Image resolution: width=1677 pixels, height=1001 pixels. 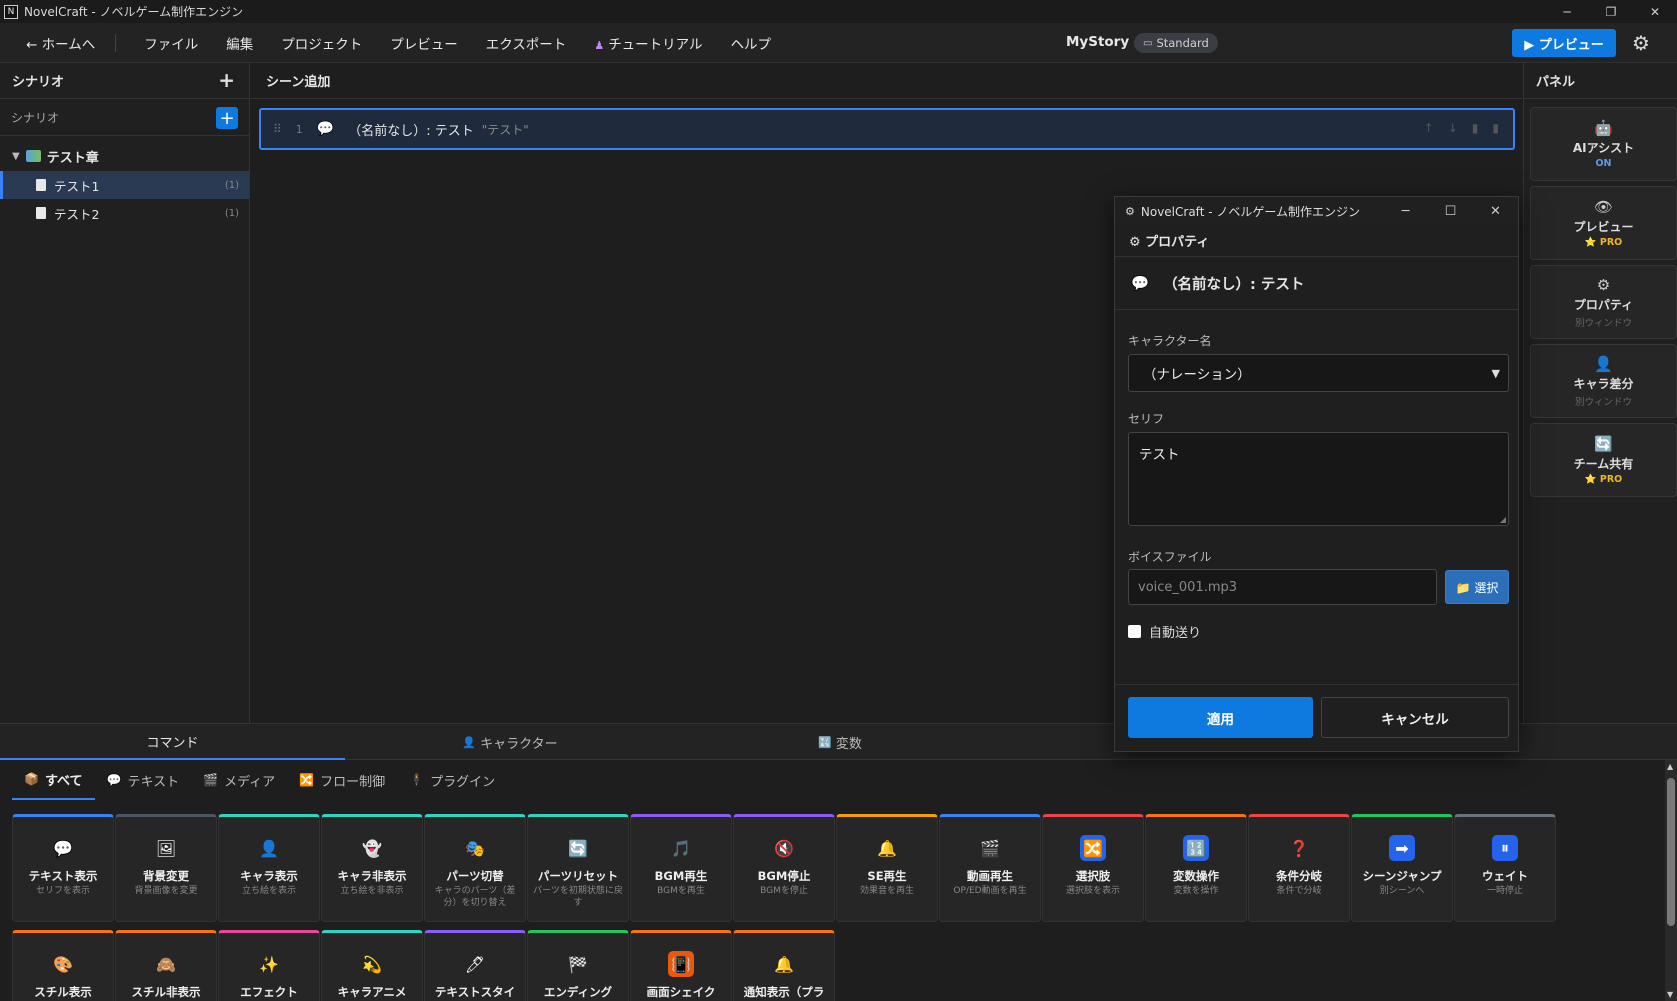 I want to click on add-scene-button: +, so click(x=227, y=118).